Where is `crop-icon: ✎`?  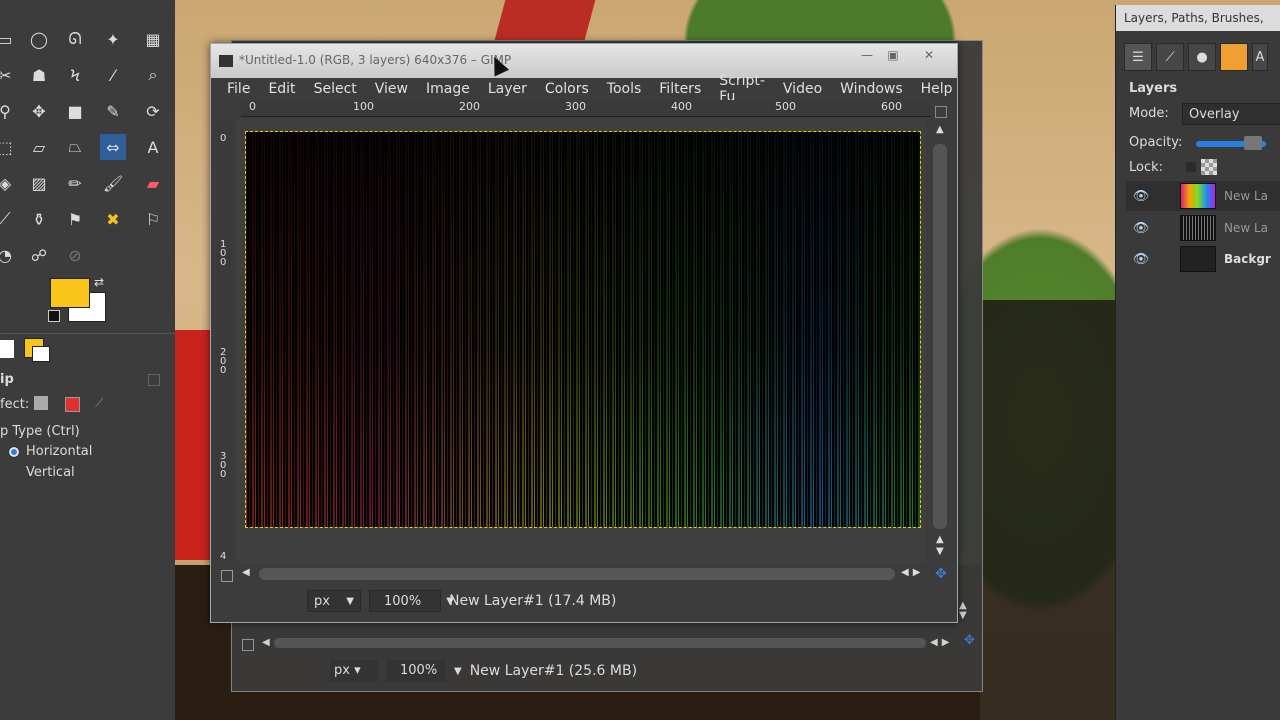
crop-icon: ✎ is located at coordinates (113, 111).